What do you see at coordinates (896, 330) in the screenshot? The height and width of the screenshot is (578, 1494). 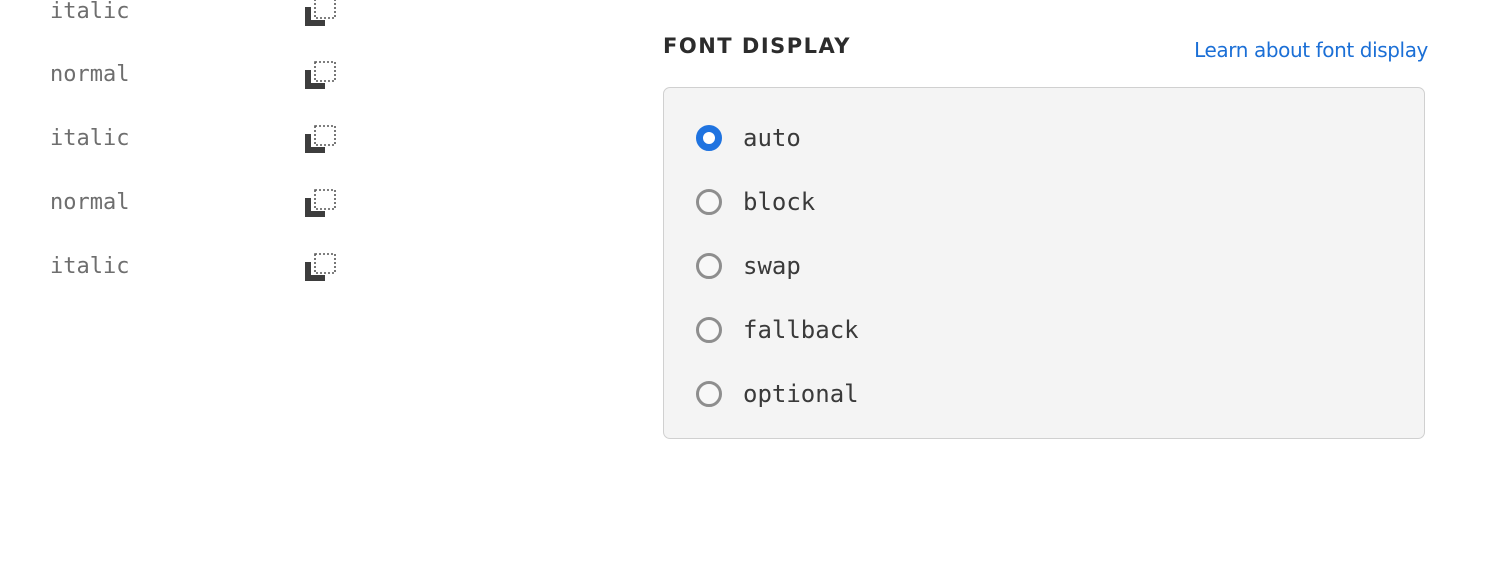 I see `option-fallback: fallback` at bounding box center [896, 330].